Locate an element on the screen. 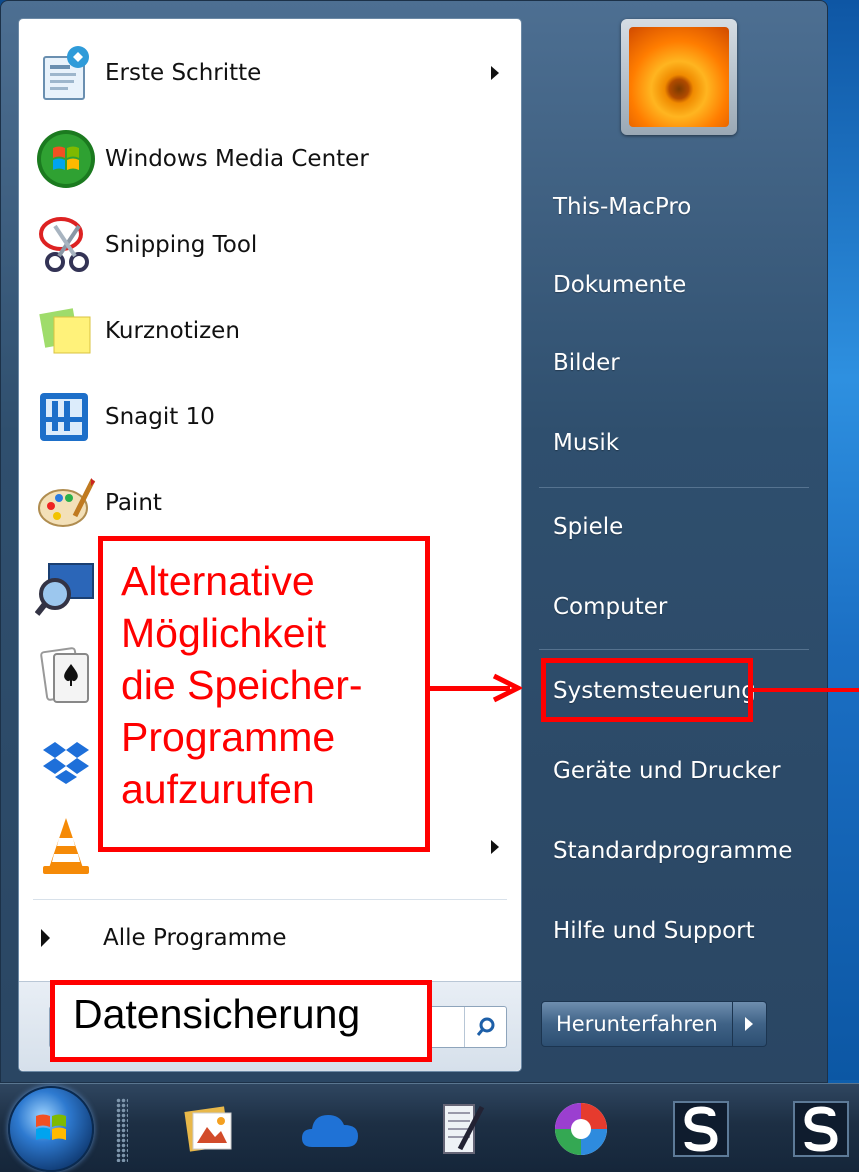  program-item-kurznotizen: Kurznotizen is located at coordinates (270, 331).